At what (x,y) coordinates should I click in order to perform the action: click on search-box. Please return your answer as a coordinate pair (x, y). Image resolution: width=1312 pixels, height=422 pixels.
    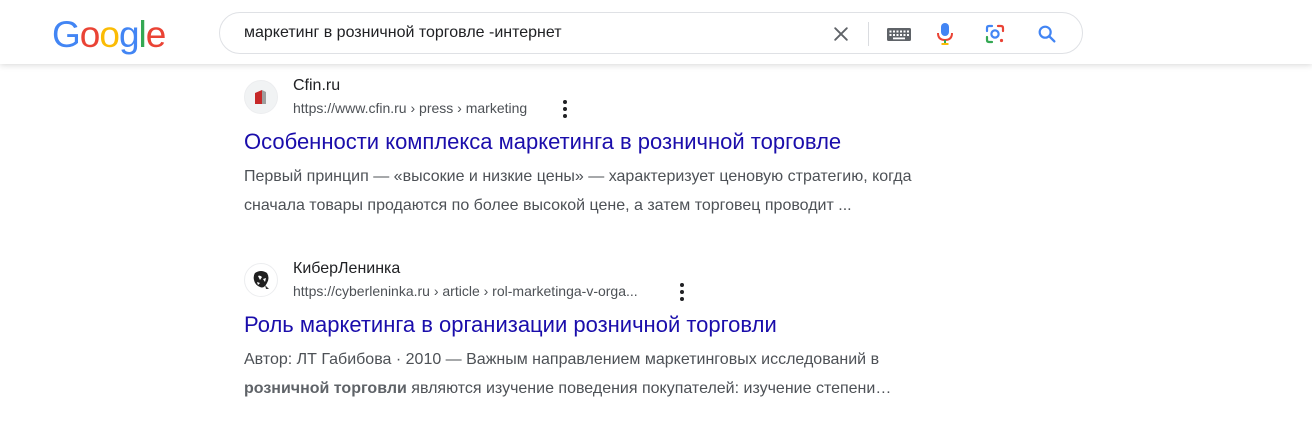
    Looking at the image, I should click on (651, 33).